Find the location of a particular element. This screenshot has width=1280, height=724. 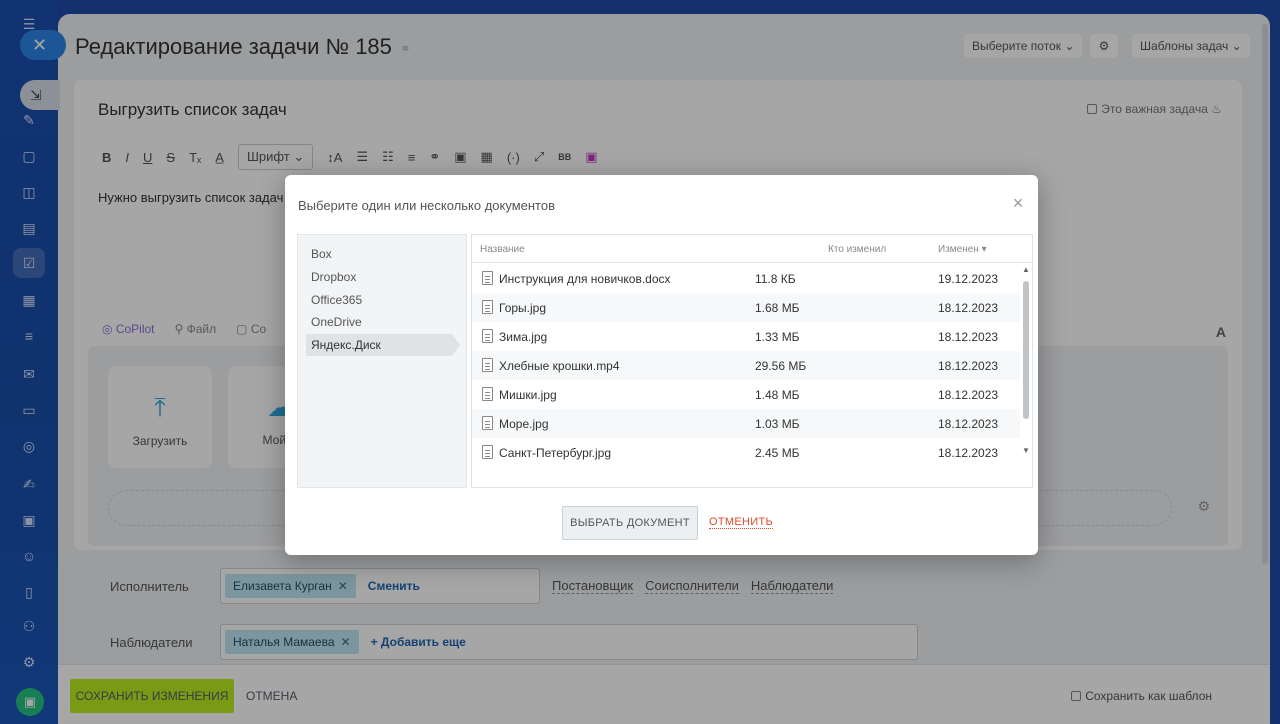

scroll-up-icon: ▲ is located at coordinates (1026, 269).